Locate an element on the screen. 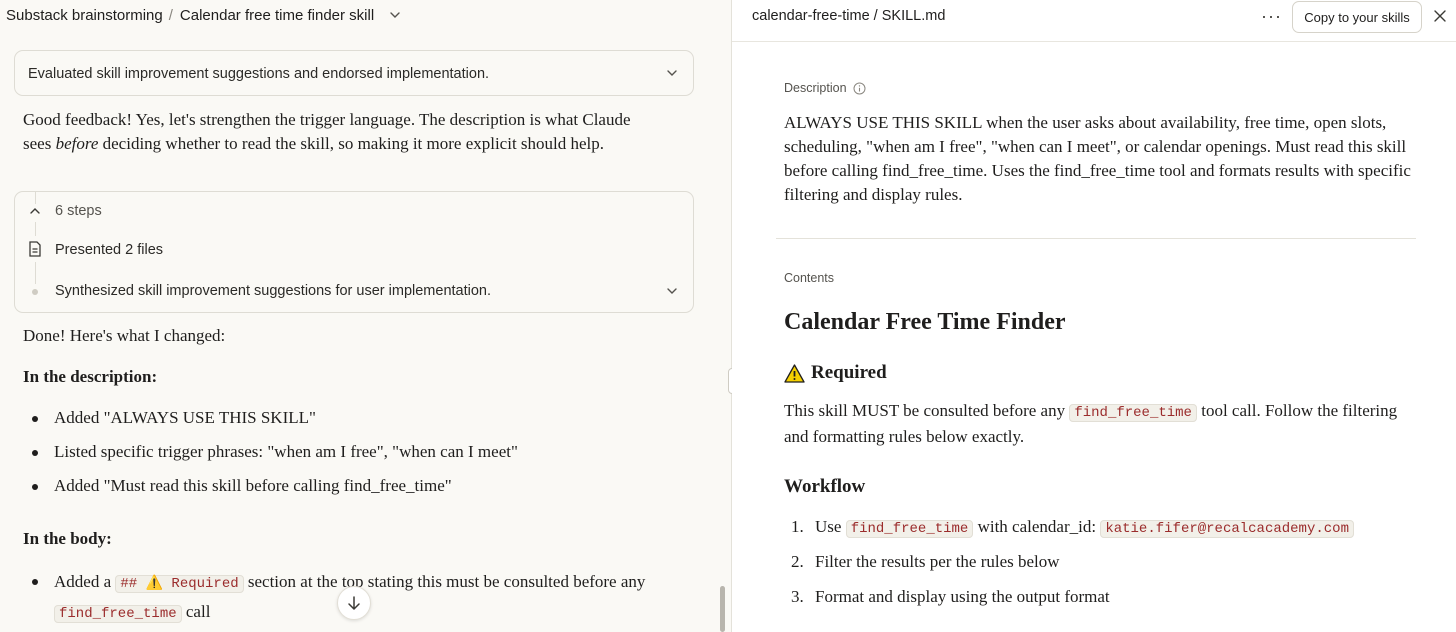  description-label: Description is located at coordinates (825, 88).